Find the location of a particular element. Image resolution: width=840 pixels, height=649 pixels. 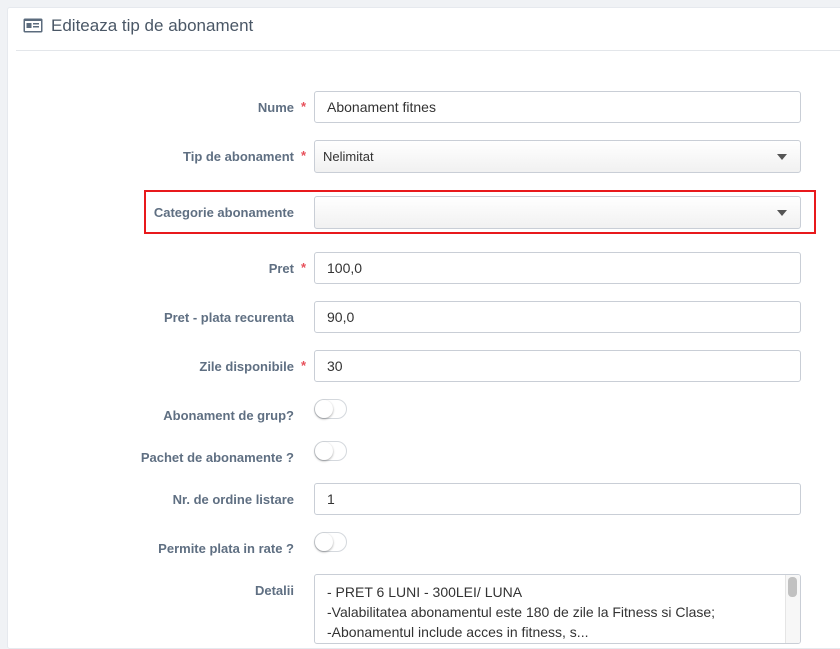

rate-label: Permite plata in rate ? is located at coordinates (226, 548).